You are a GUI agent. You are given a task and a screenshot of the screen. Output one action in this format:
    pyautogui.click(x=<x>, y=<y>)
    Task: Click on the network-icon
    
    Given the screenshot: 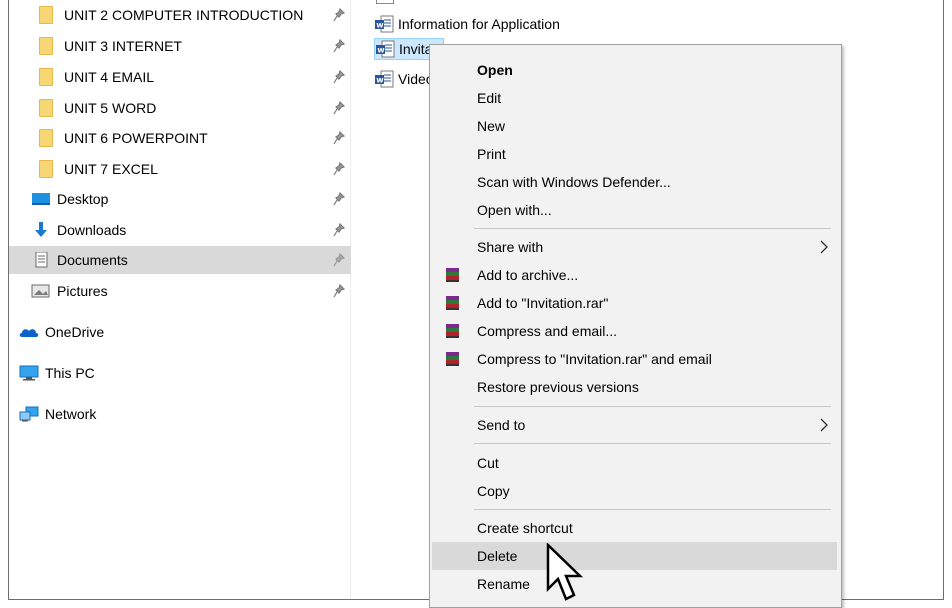 What is the action you would take?
    pyautogui.click(x=29, y=414)
    